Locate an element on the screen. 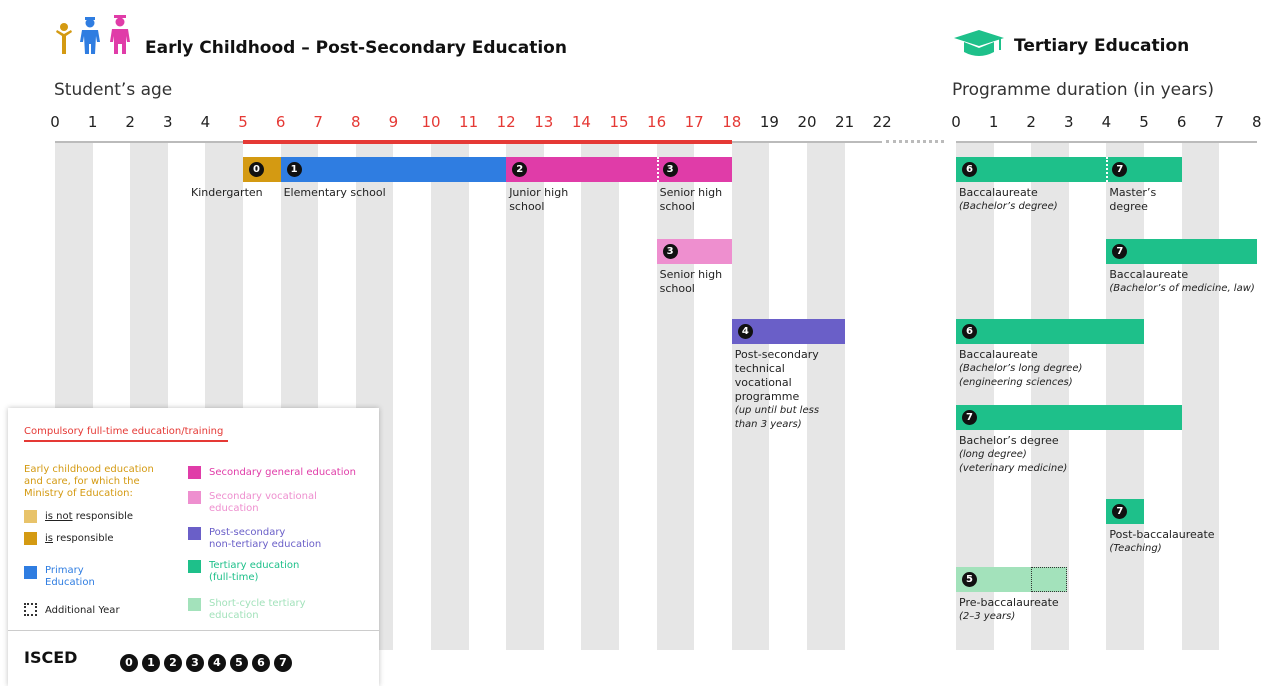 The width and height of the screenshot is (1261, 686). isced-level-badge: 6 is located at coordinates (261, 663).